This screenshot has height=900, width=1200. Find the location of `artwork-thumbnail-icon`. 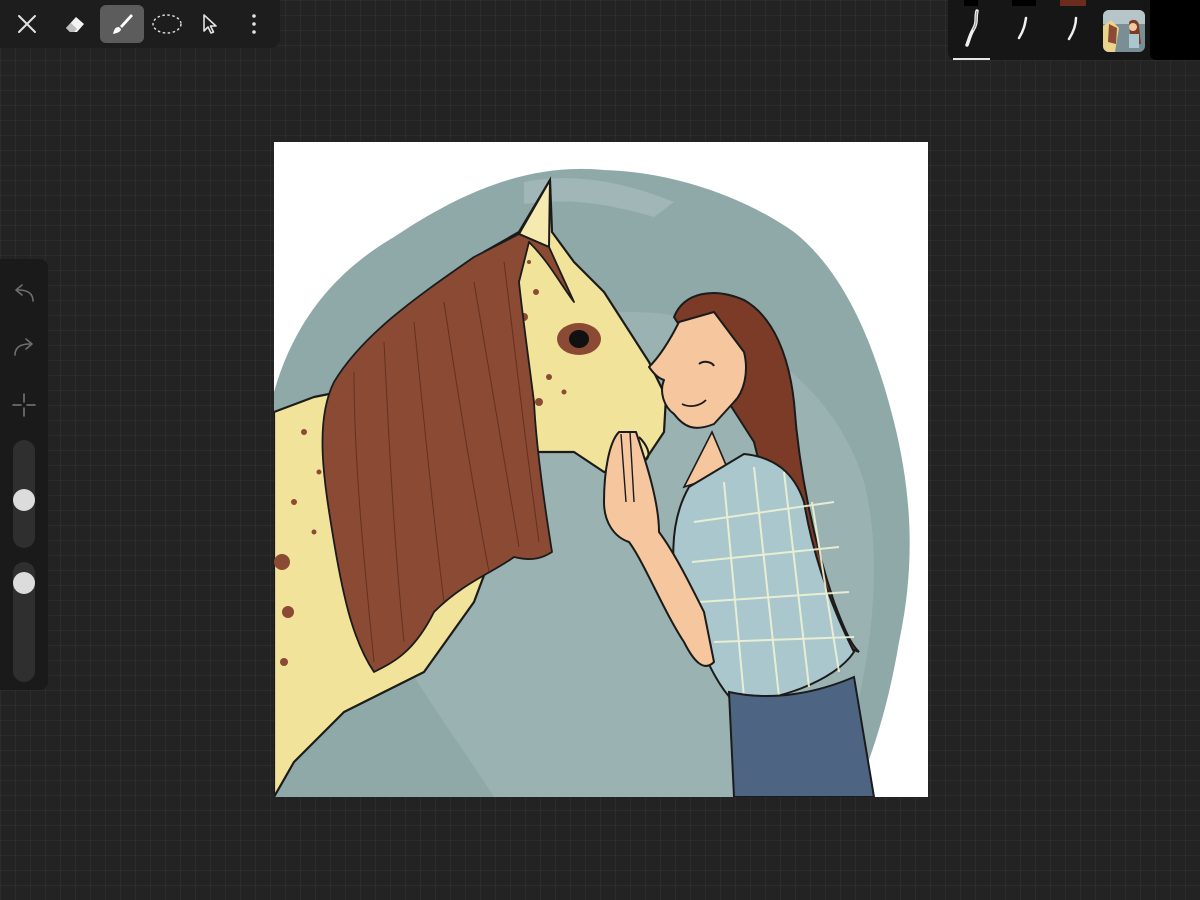

artwork-thumbnail-icon is located at coordinates (1124, 31).